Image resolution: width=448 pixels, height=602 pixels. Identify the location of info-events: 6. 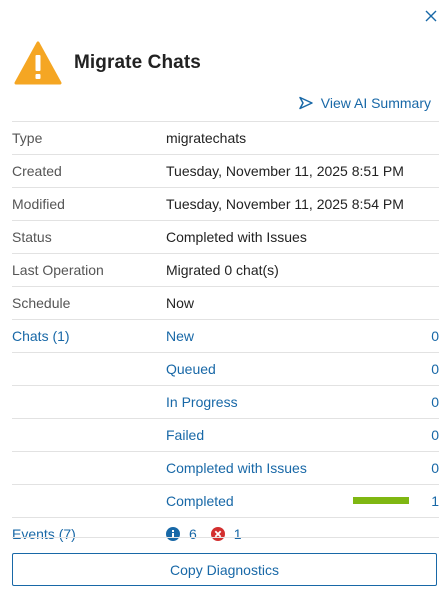
(181, 534).